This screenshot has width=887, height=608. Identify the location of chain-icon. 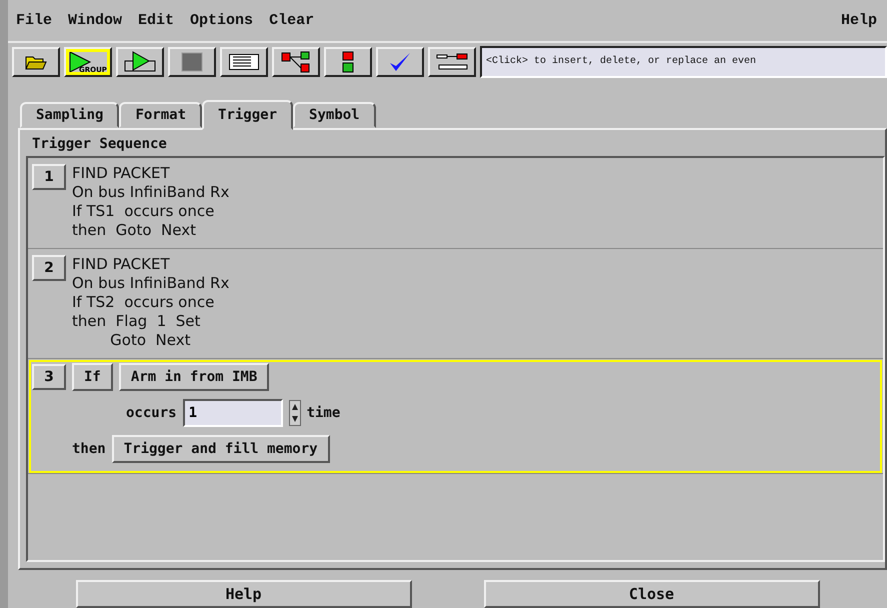
(348, 61).